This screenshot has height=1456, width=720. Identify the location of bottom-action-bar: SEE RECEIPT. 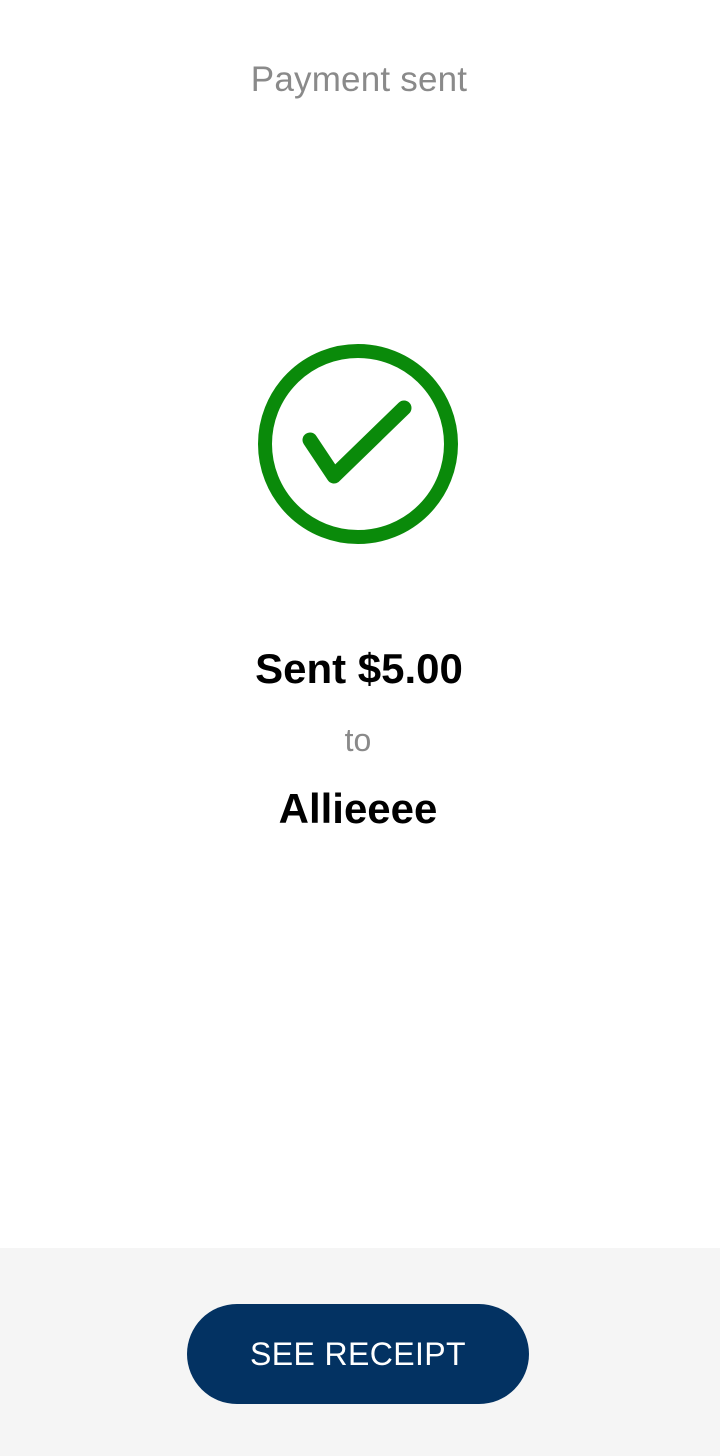
(360, 1352).